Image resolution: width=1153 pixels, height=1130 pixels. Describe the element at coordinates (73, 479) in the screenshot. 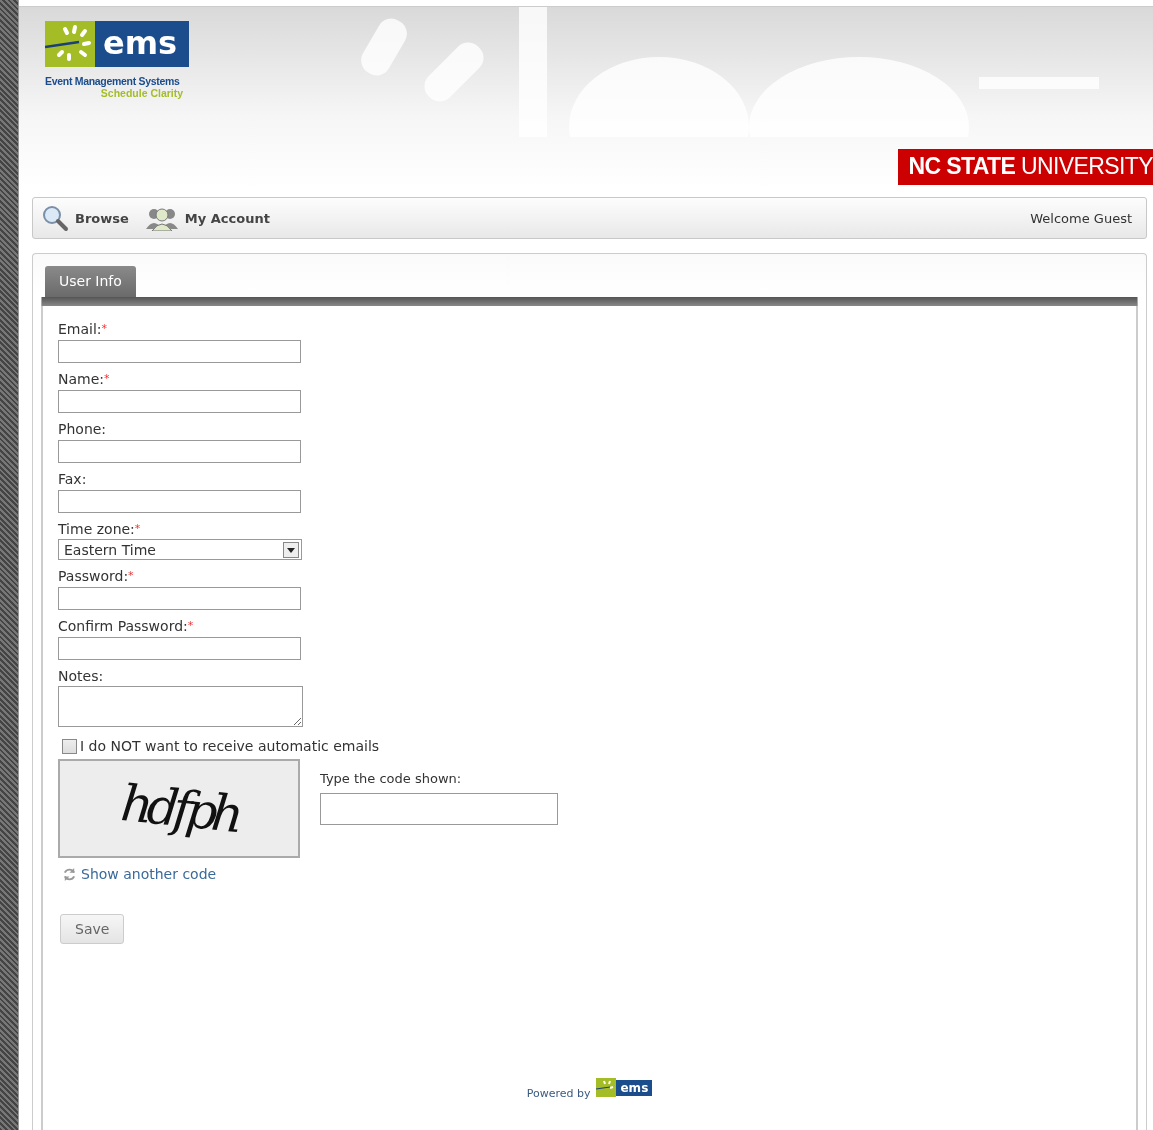

I see `field-label: Fax:` at that location.